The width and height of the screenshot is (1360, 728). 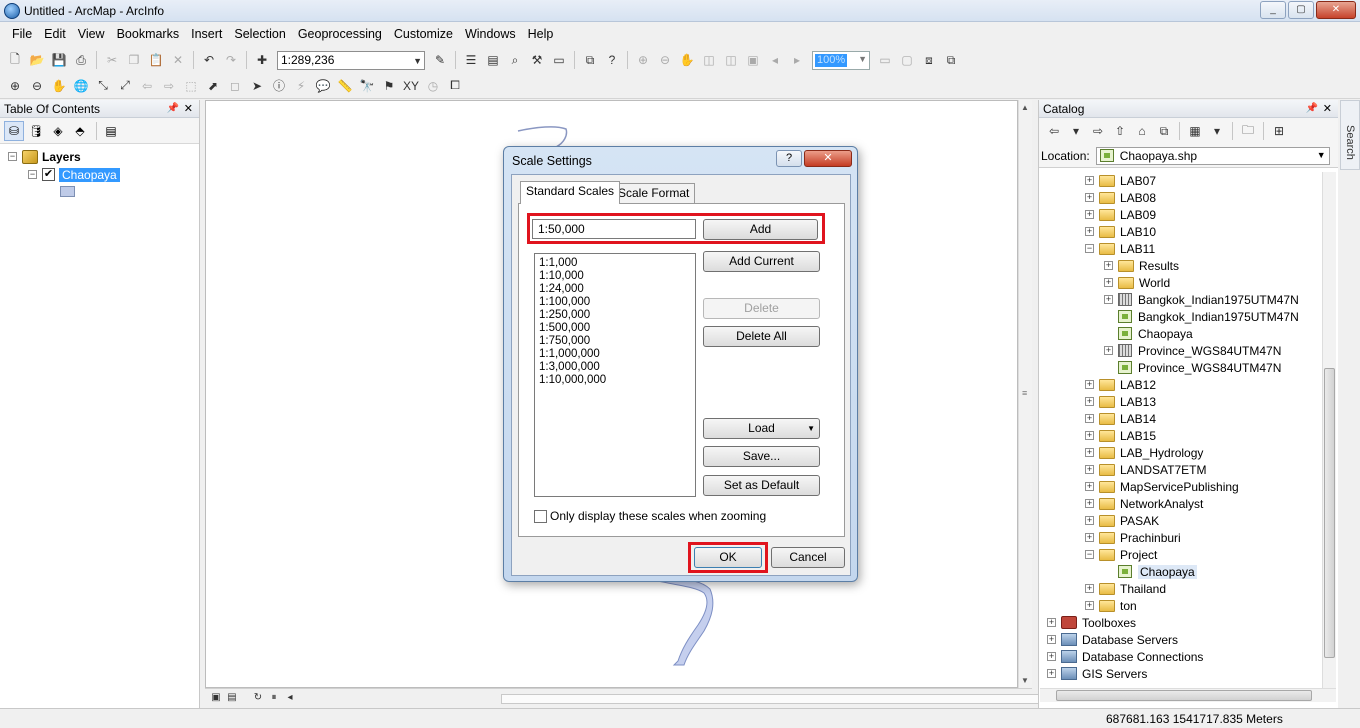 I want to click on list-item: 1:500,000, so click(x=617, y=328).